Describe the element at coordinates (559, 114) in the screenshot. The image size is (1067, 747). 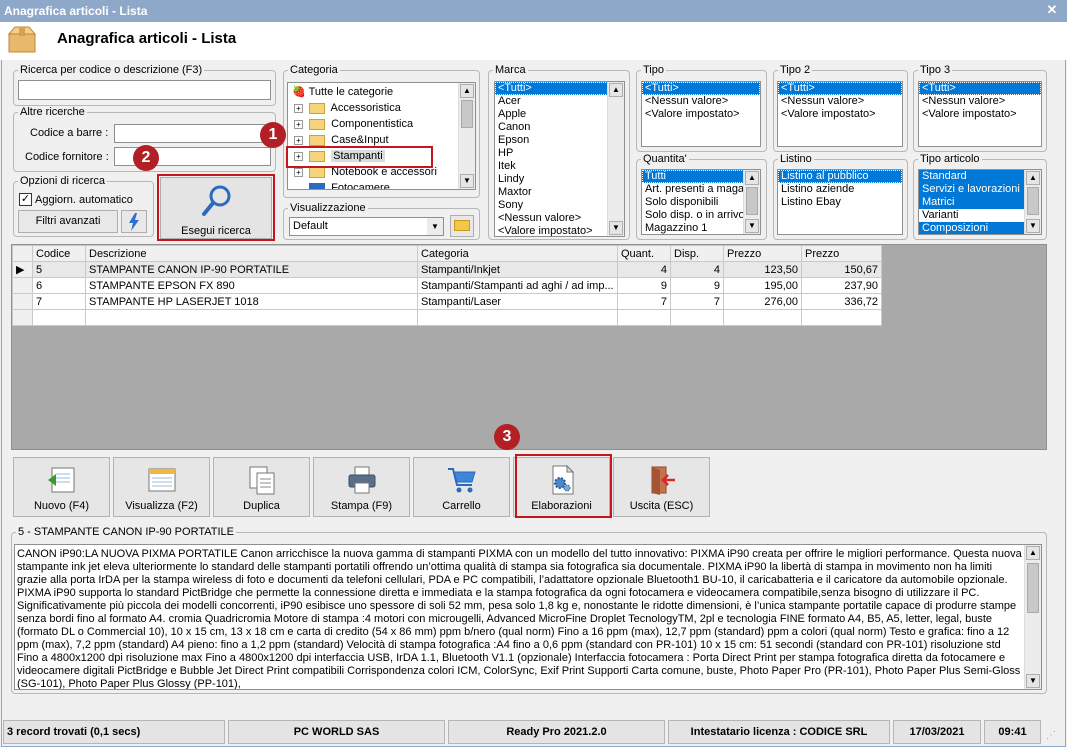
I see `list-item: Apple` at that location.